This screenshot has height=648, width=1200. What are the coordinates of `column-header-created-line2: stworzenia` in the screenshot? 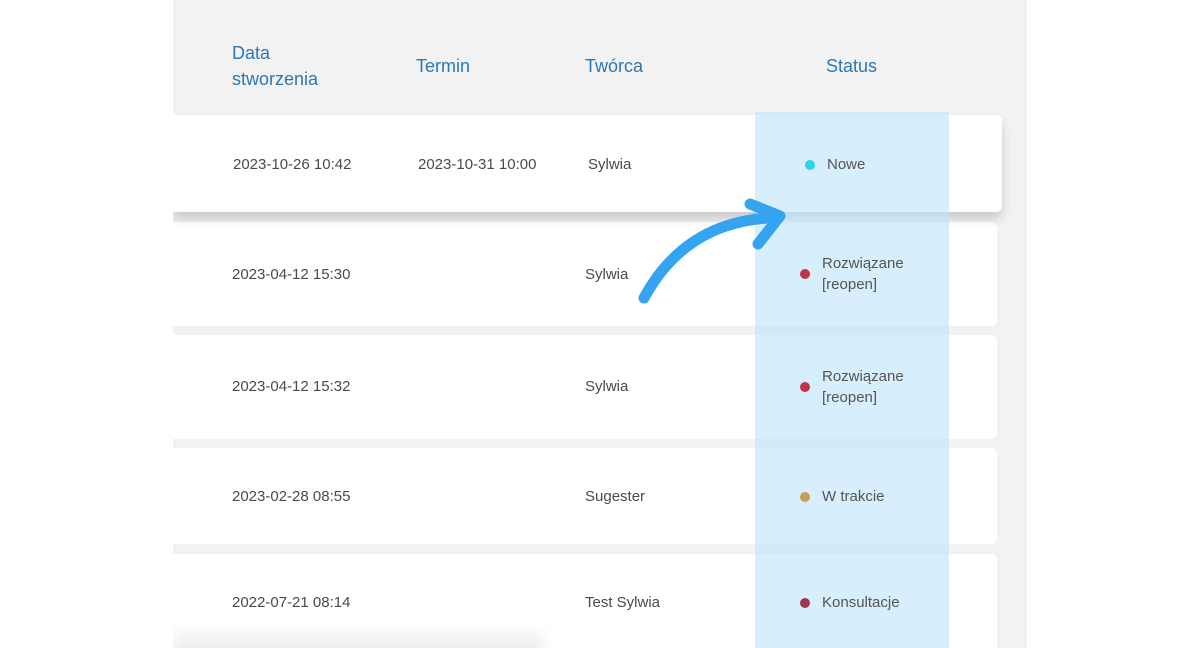 It's located at (275, 79).